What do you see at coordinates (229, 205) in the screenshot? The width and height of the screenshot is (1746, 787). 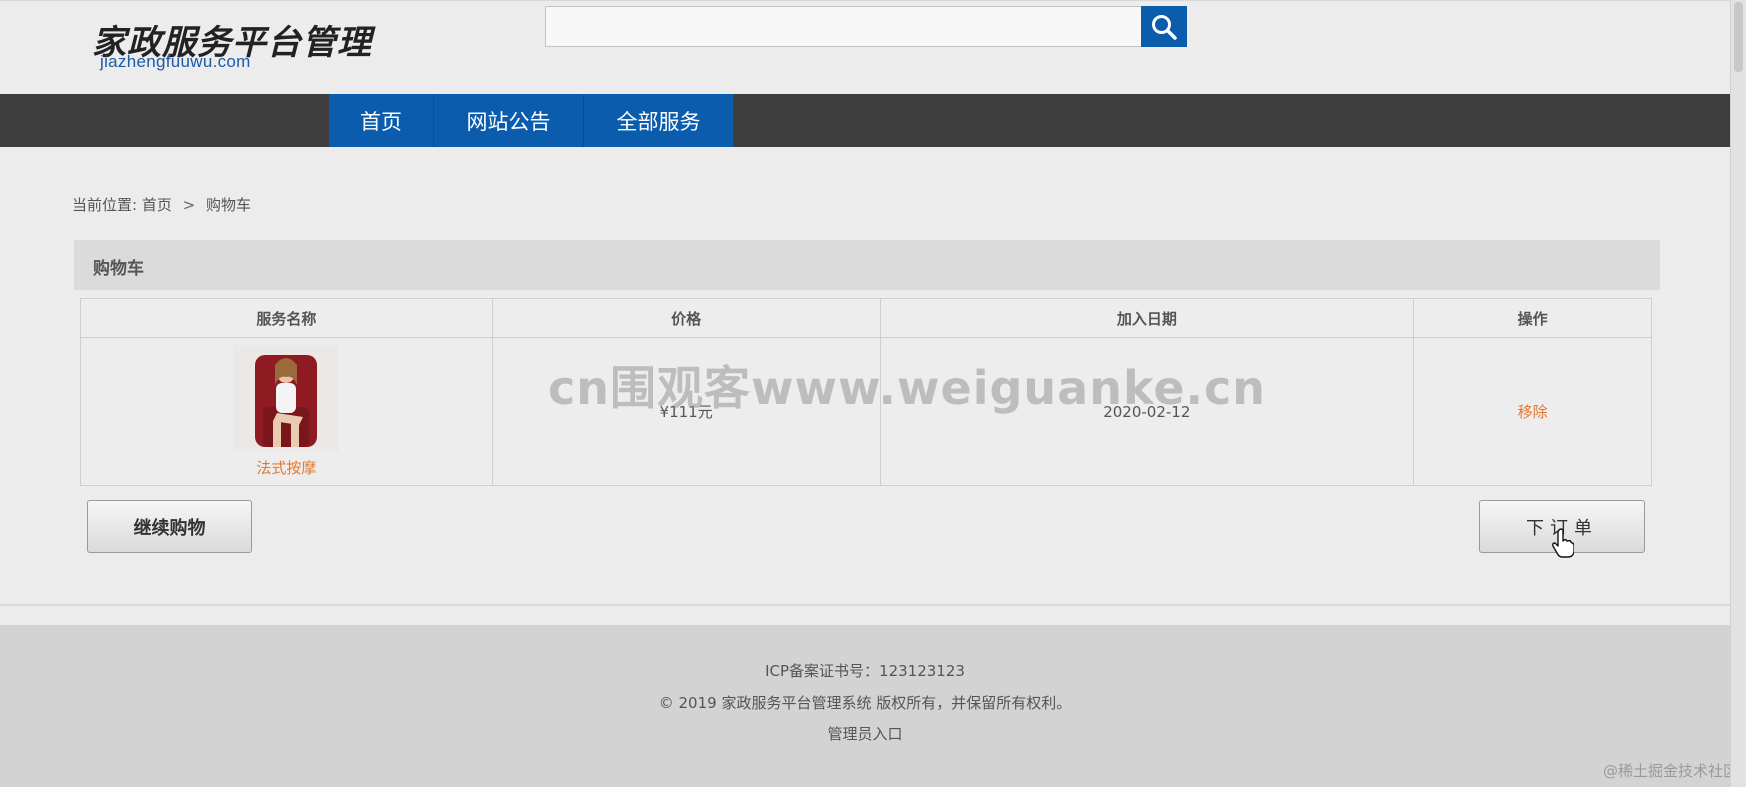 I see `breadcrumb-current: 购物车` at bounding box center [229, 205].